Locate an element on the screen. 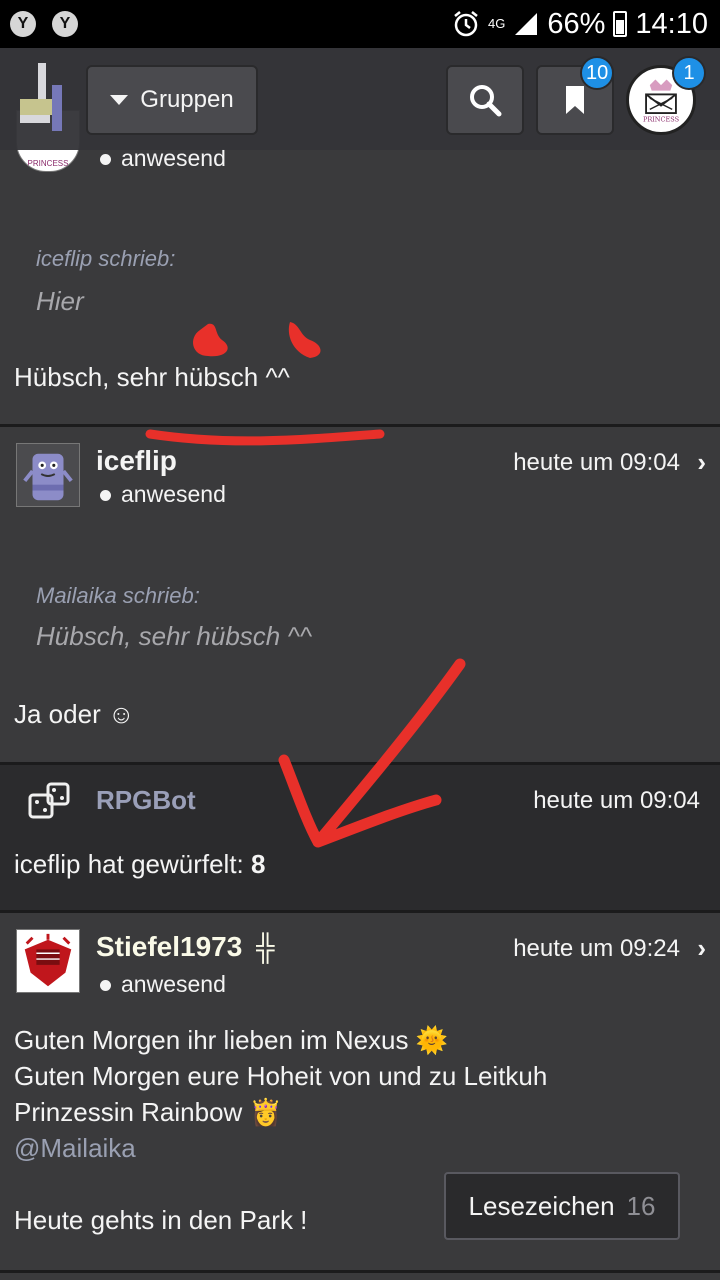 The image size is (720, 1280). bookmark-floating-button: Lesezeichen 16 is located at coordinates (562, 1206).